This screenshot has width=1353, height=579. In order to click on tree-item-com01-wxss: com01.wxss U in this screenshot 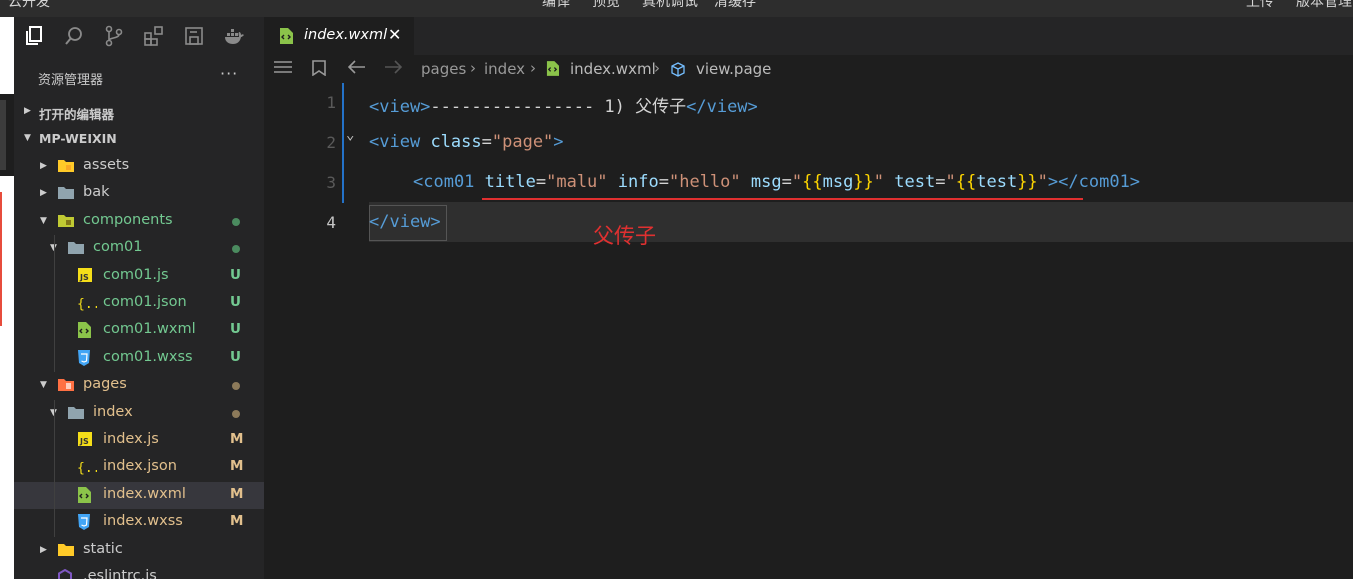, I will do `click(139, 358)`.